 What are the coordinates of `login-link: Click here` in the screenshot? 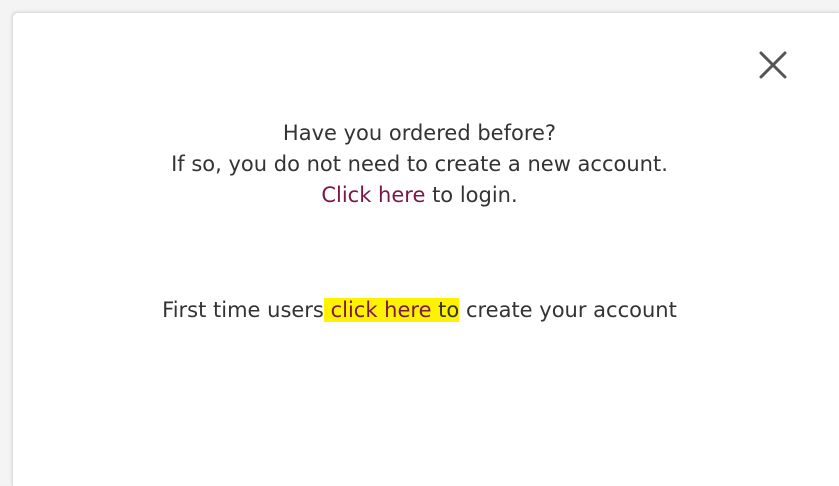 It's located at (373, 195).